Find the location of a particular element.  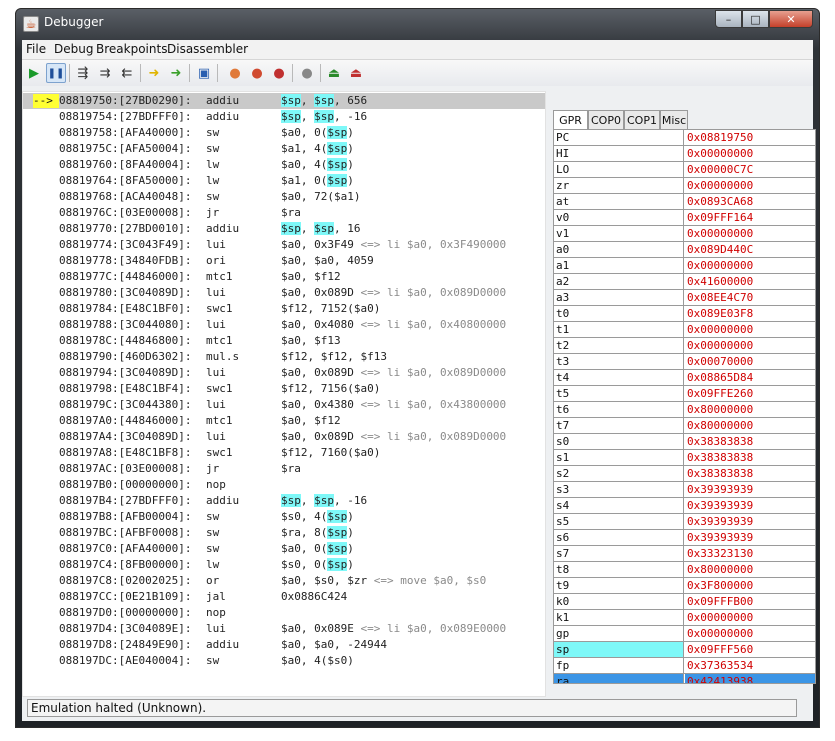

register-row-t5: t5 0x09FFE260 is located at coordinates (684, 394).